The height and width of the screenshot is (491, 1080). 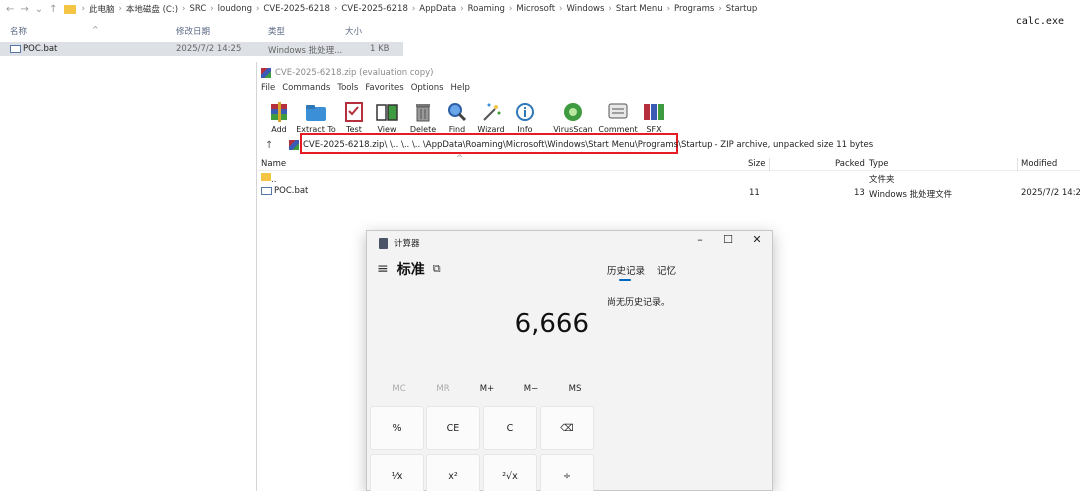 What do you see at coordinates (39, 9) in the screenshot?
I see `chevron-down-icon: ⌄` at bounding box center [39, 9].